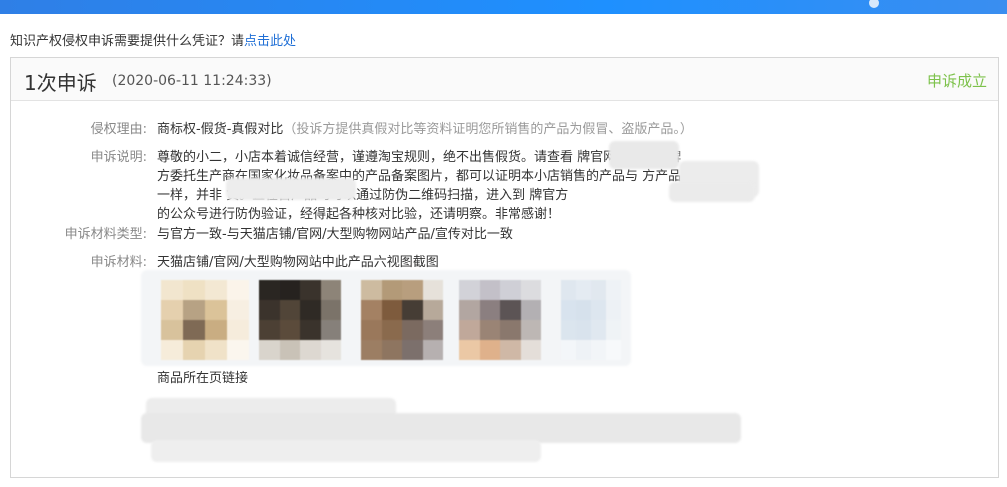 The image size is (1007, 487). What do you see at coordinates (192, 81) in the screenshot?
I see `appeal-time: (2020-06-11 11:24:33)` at bounding box center [192, 81].